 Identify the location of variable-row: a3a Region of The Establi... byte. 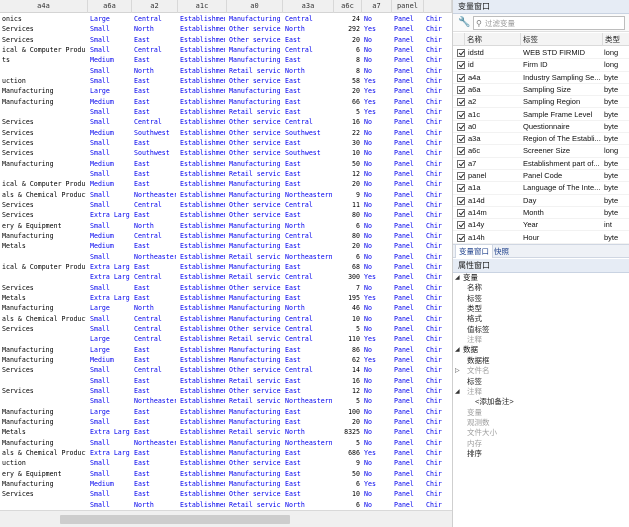
(541, 139).